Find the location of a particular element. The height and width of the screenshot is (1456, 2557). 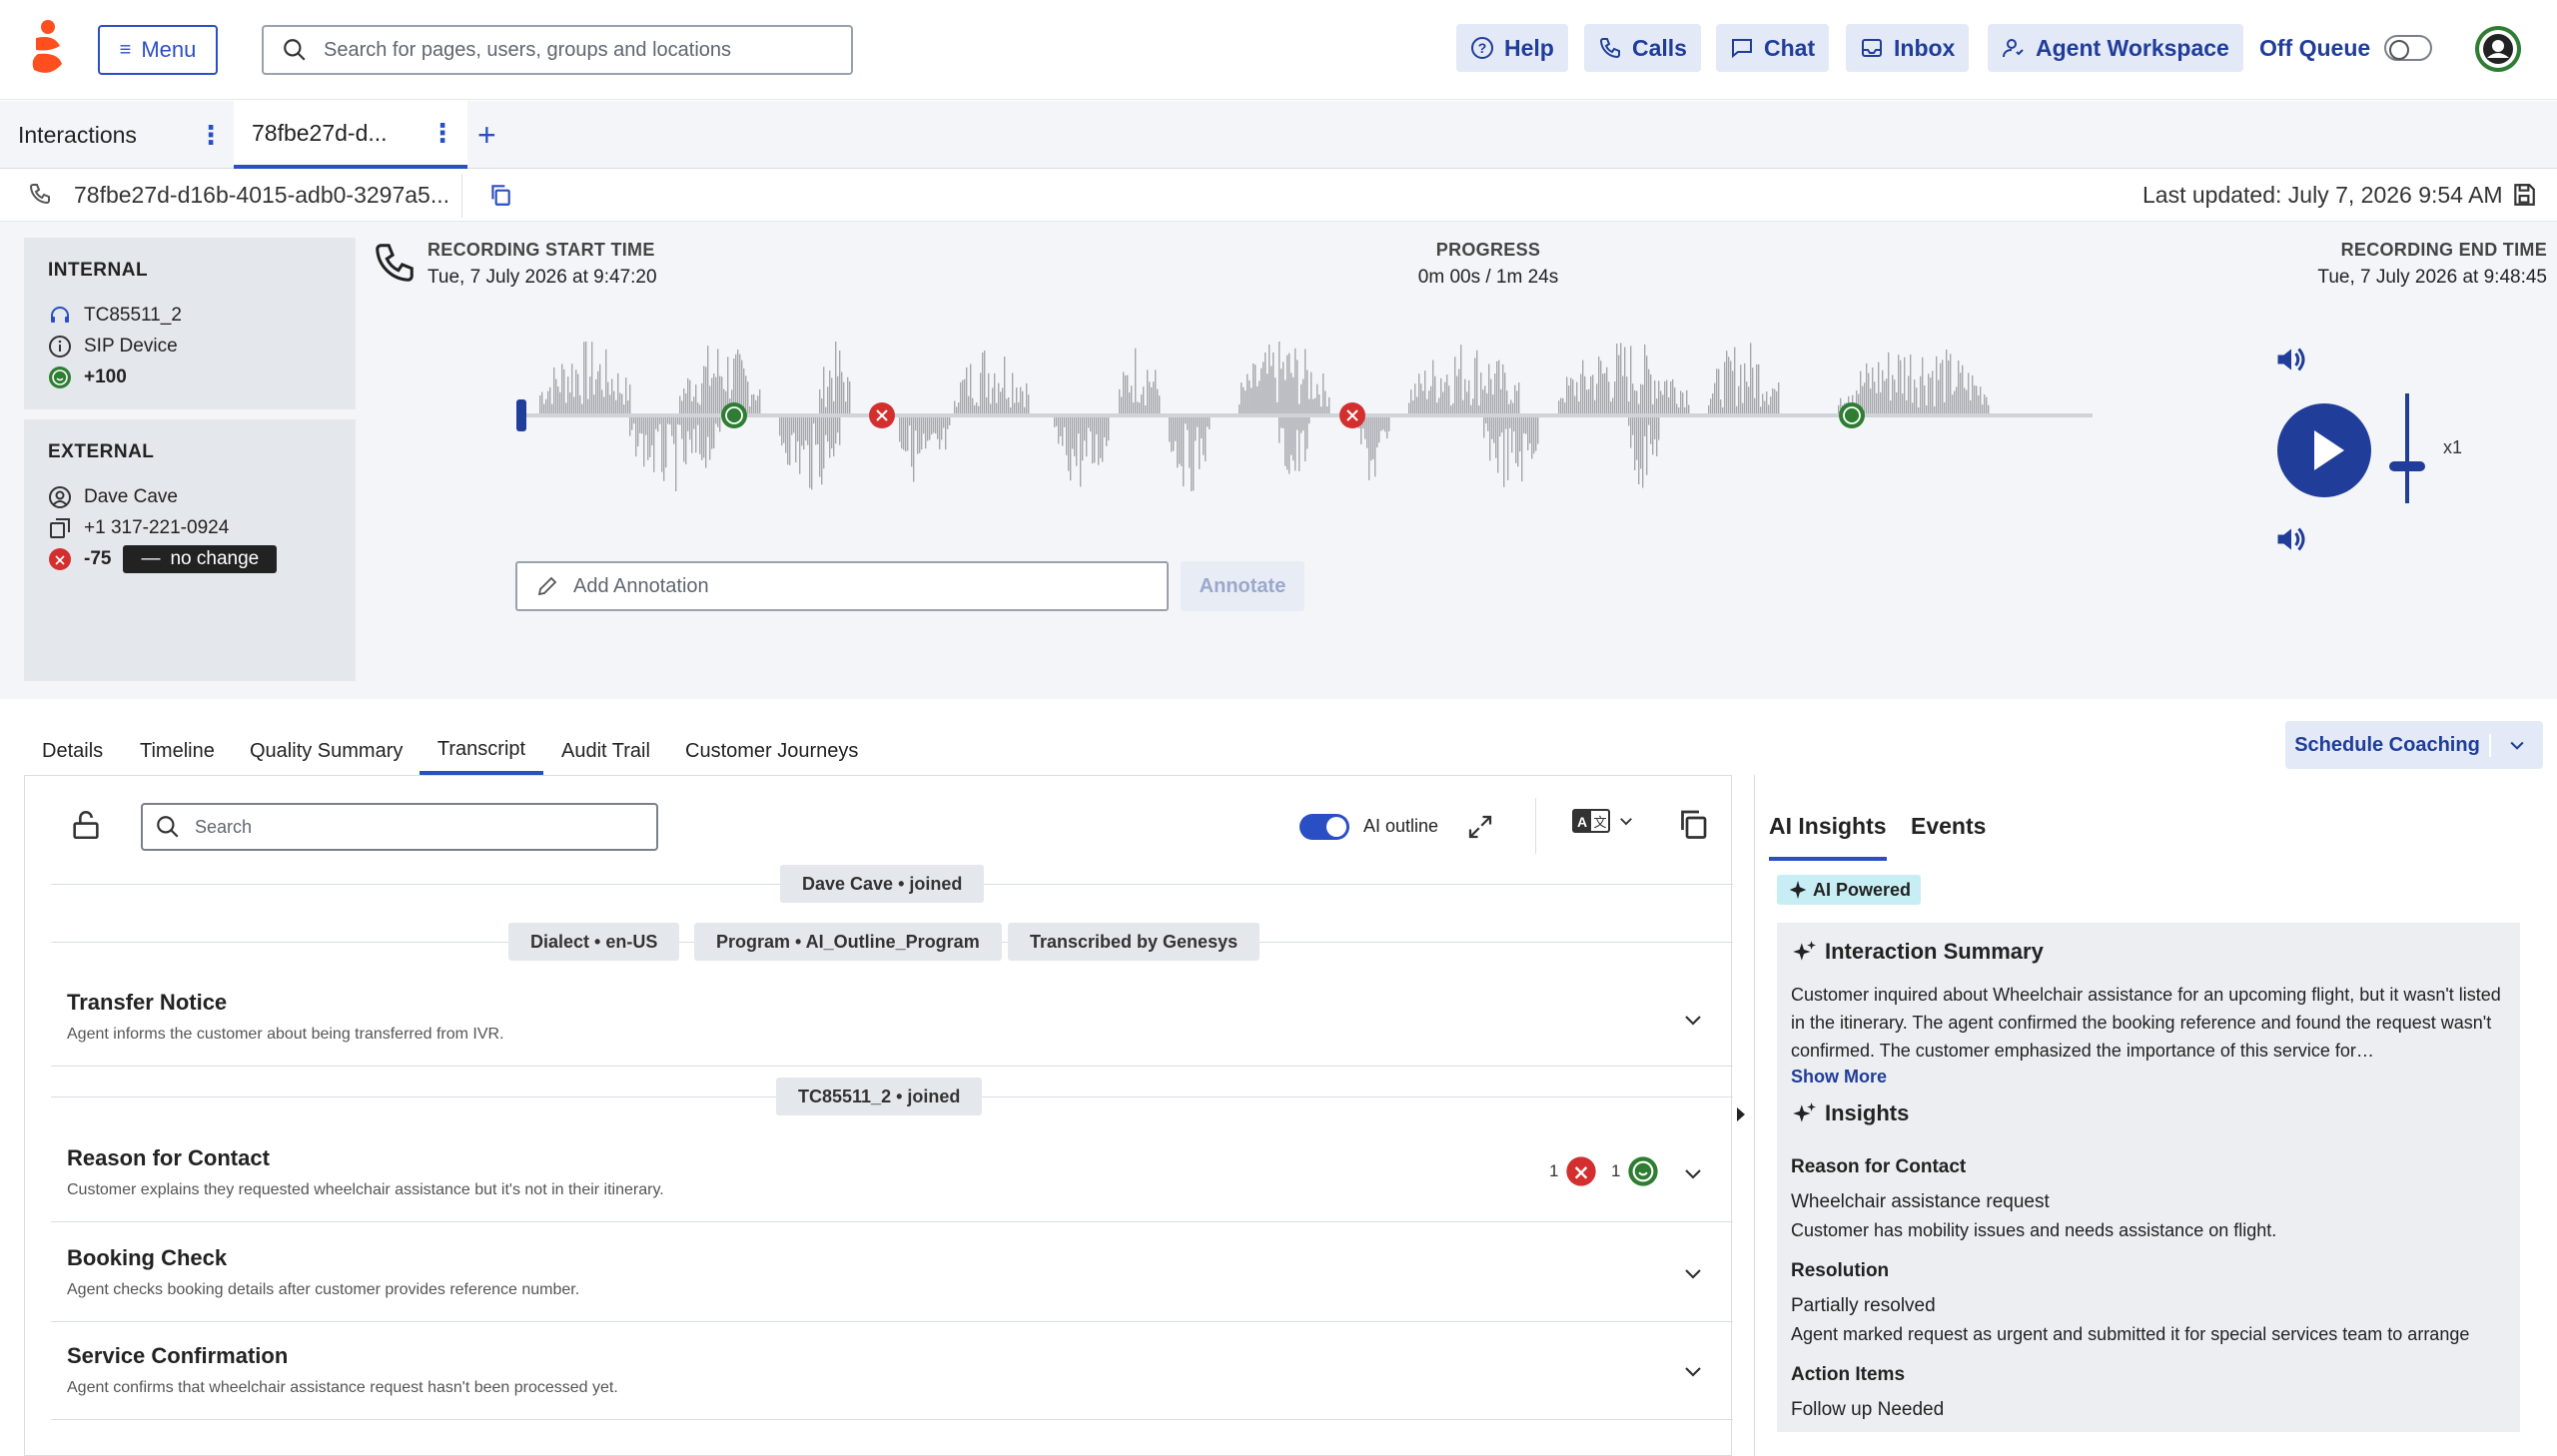

translate-dropdown: A文 is located at coordinates (1603, 821).